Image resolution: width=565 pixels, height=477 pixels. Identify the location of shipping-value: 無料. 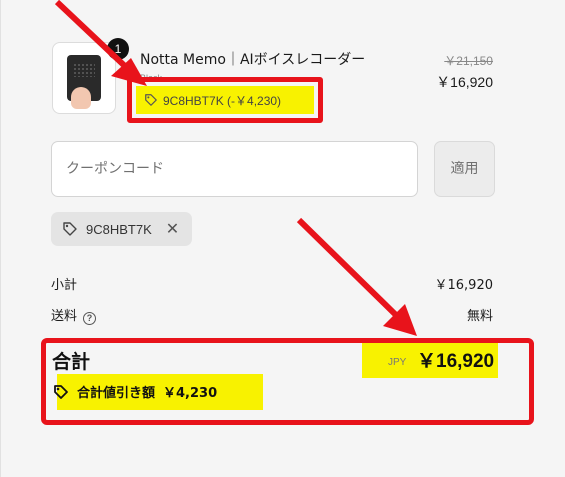
(479, 316).